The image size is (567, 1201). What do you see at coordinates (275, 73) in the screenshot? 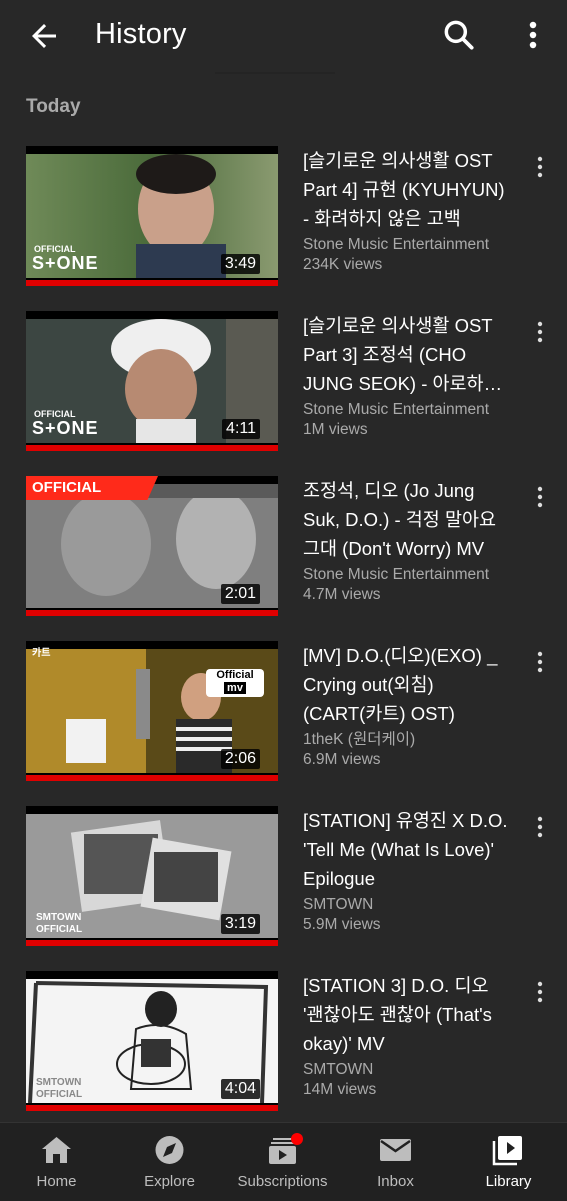
I see `header-divider` at bounding box center [275, 73].